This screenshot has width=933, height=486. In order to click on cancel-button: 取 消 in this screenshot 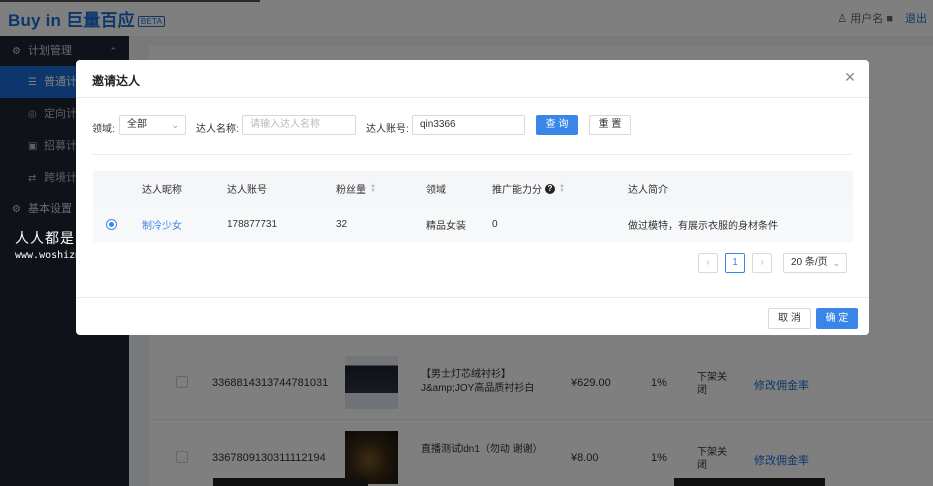, I will do `click(789, 318)`.